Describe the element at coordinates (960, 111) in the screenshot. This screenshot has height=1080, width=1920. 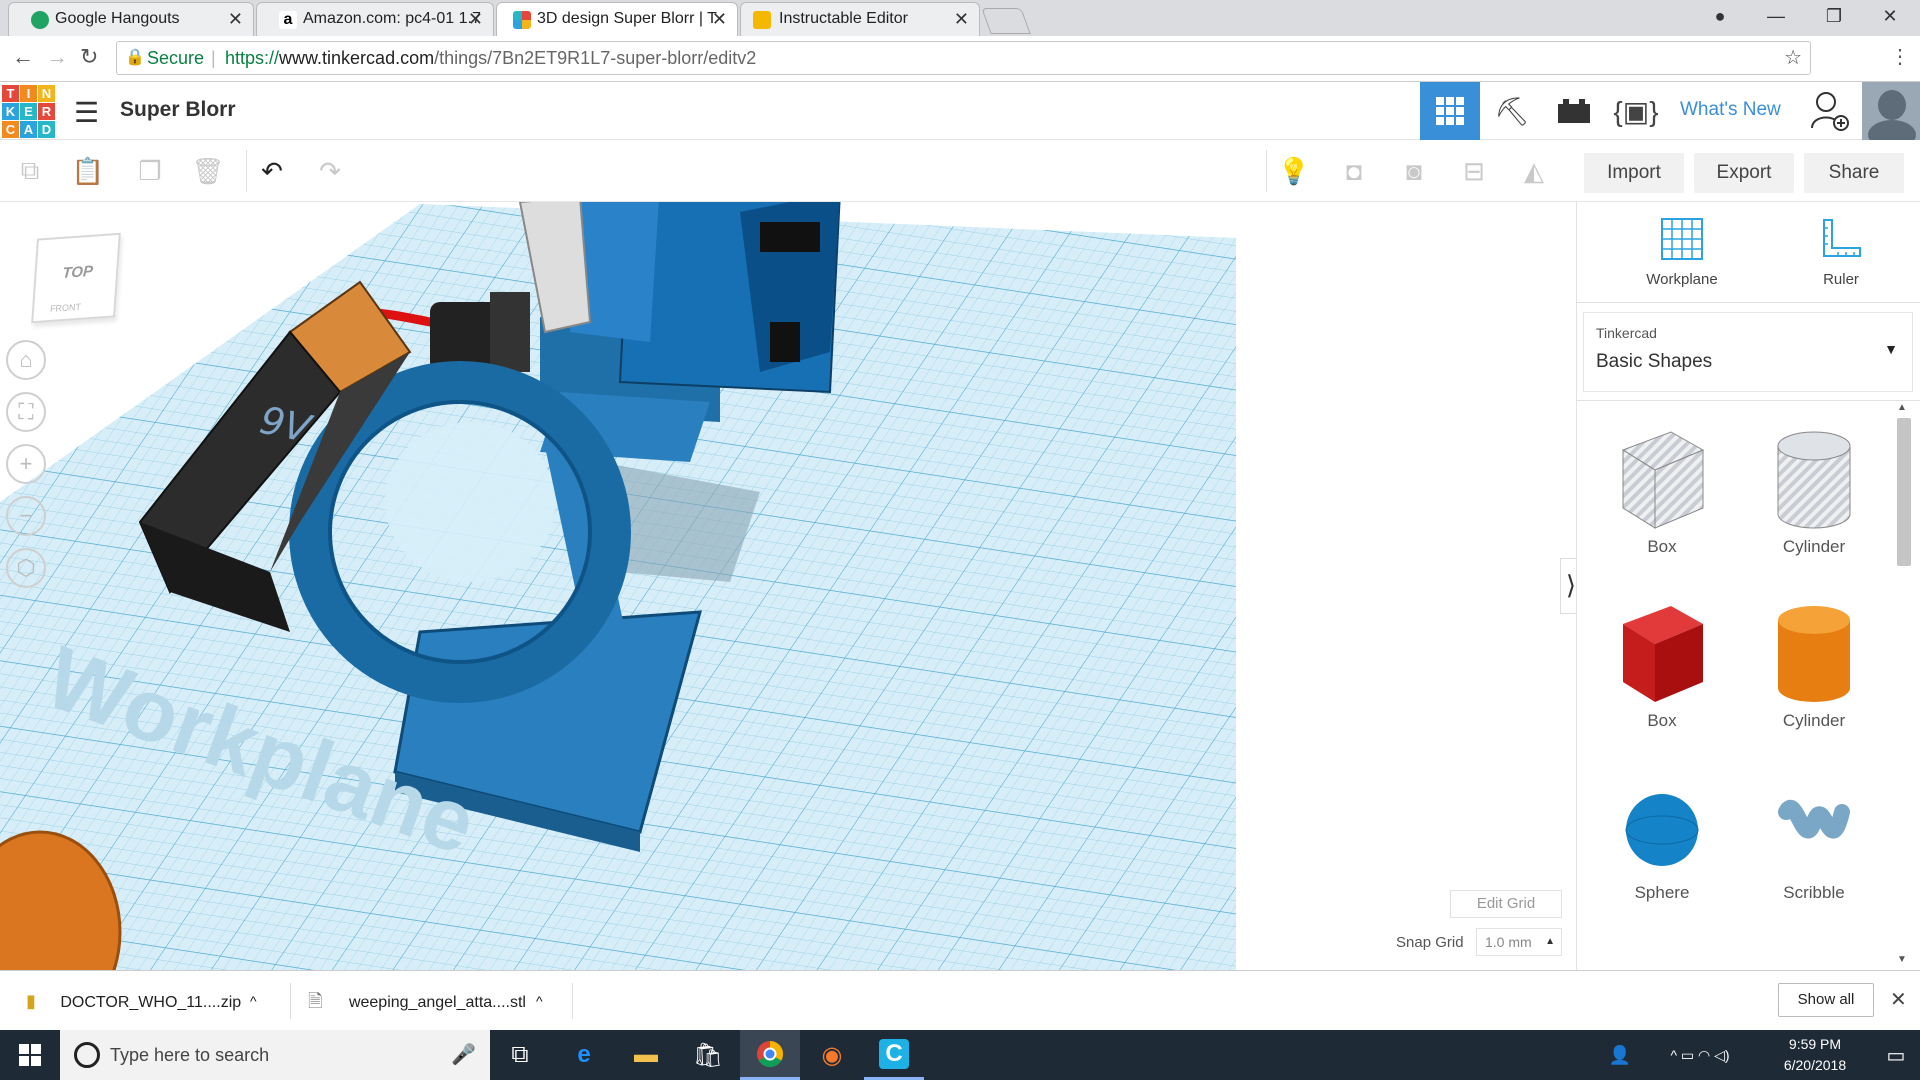
I see `app-header: TIN KER CAD ☰ Super Blorr ⛏ {▣} What's New` at that location.